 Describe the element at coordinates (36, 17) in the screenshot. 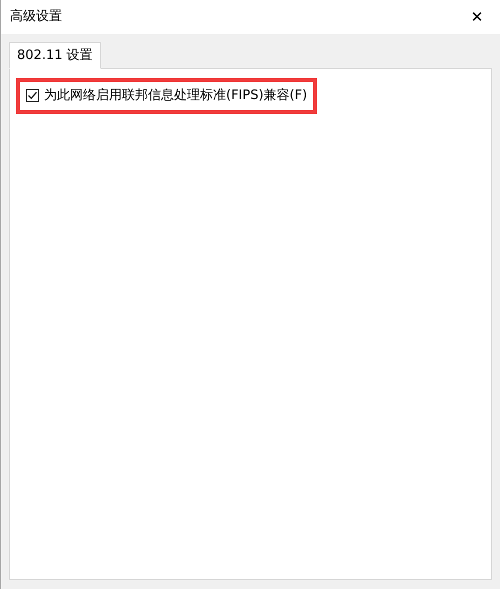

I see `window-title: 高级设置` at that location.